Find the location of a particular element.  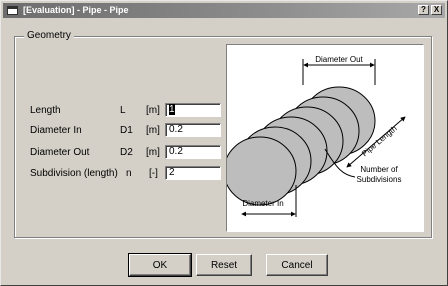

title-bar: [Evaluation] - Pipe - Pipe ? X is located at coordinates (224, 10).